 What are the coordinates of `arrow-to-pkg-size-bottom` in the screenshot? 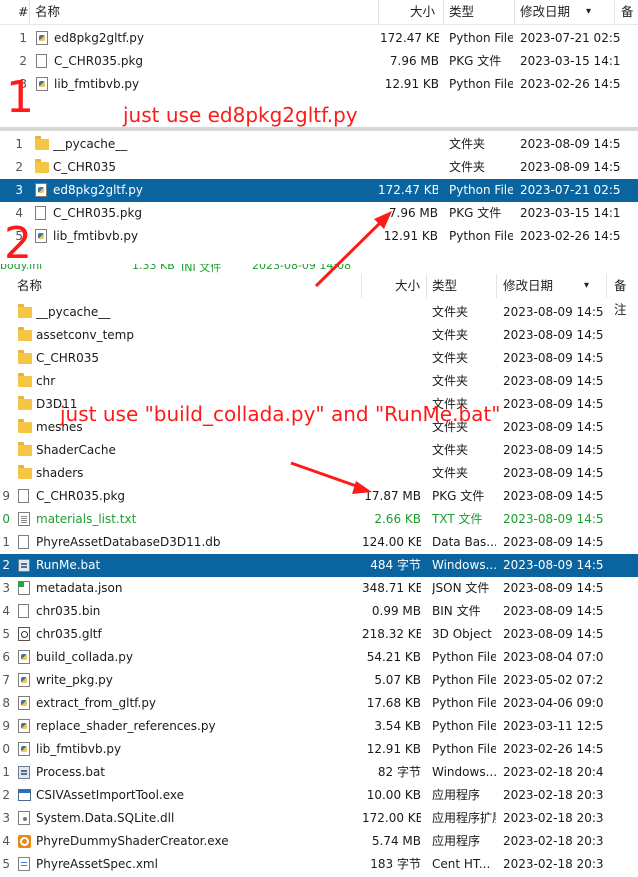 It's located at (331, 477).